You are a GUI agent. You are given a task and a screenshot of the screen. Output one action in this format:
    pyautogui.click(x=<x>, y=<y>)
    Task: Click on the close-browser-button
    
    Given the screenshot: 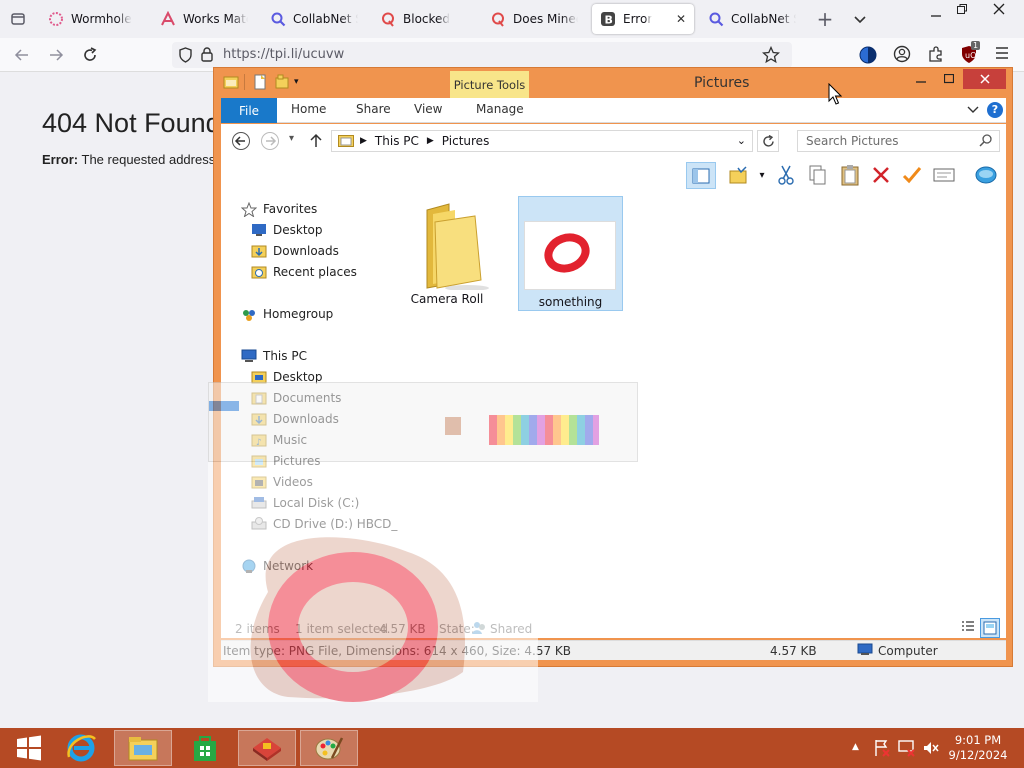 What is the action you would take?
    pyautogui.click(x=999, y=10)
    